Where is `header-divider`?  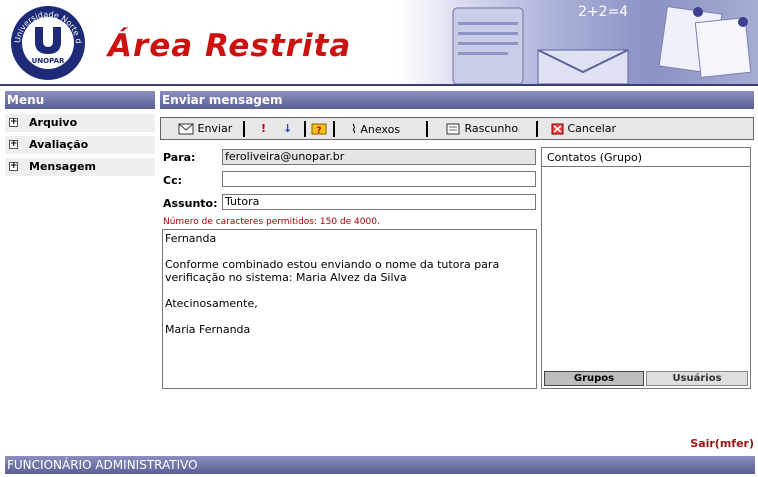 header-divider is located at coordinates (379, 85).